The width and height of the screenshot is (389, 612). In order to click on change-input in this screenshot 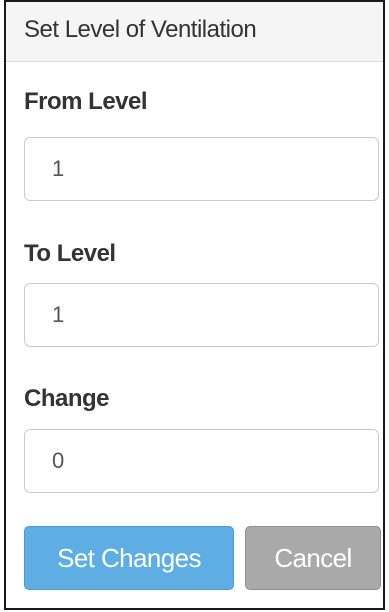, I will do `click(201, 461)`.